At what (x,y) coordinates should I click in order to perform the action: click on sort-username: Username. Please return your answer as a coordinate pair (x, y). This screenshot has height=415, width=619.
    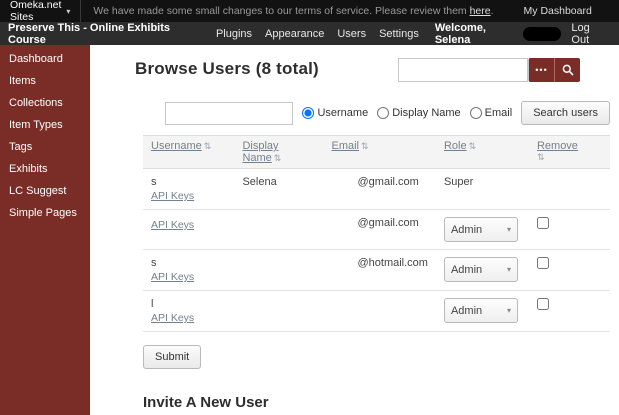
    Looking at the image, I should click on (176, 146).